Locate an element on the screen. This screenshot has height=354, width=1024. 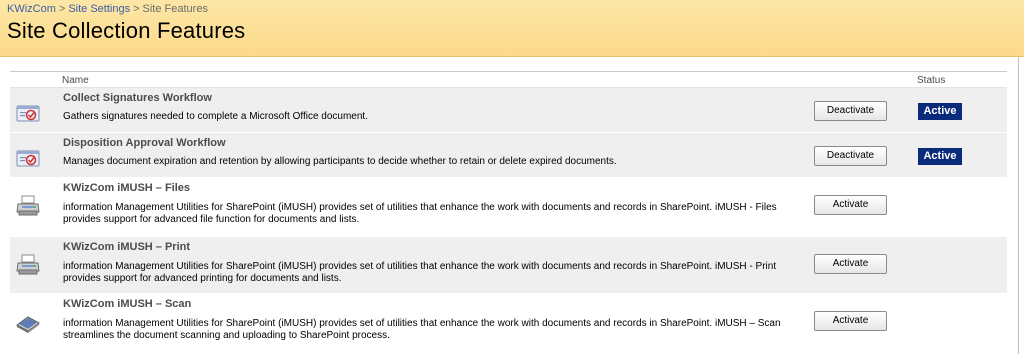
feature-name: KWizCom iMUSH – Print is located at coordinates (127, 247).